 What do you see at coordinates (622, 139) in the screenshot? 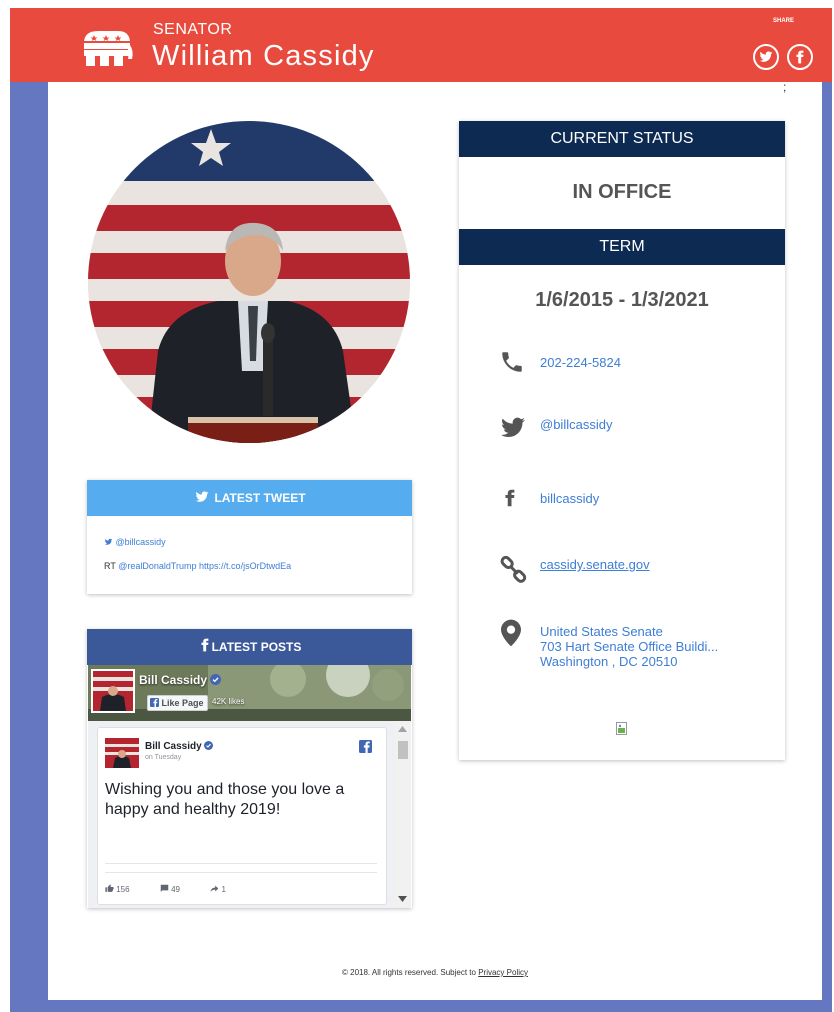
I see `status-heading: CURRENT STATUS` at bounding box center [622, 139].